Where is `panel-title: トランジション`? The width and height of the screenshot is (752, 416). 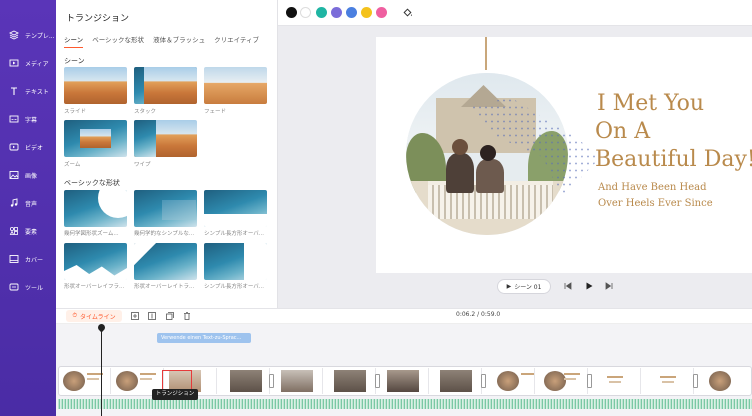
panel-title: トランジション is located at coordinates (98, 19).